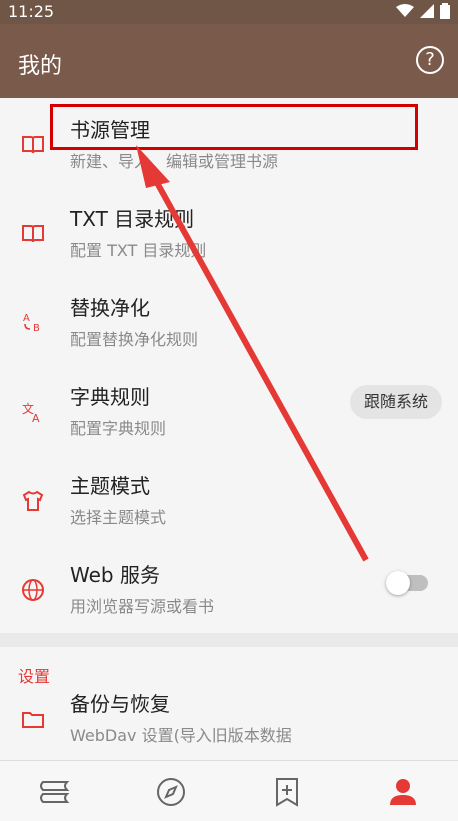 Image resolution: width=458 pixels, height=821 pixels. What do you see at coordinates (34, 676) in the screenshot?
I see `section-title-settings: 设置` at bounding box center [34, 676].